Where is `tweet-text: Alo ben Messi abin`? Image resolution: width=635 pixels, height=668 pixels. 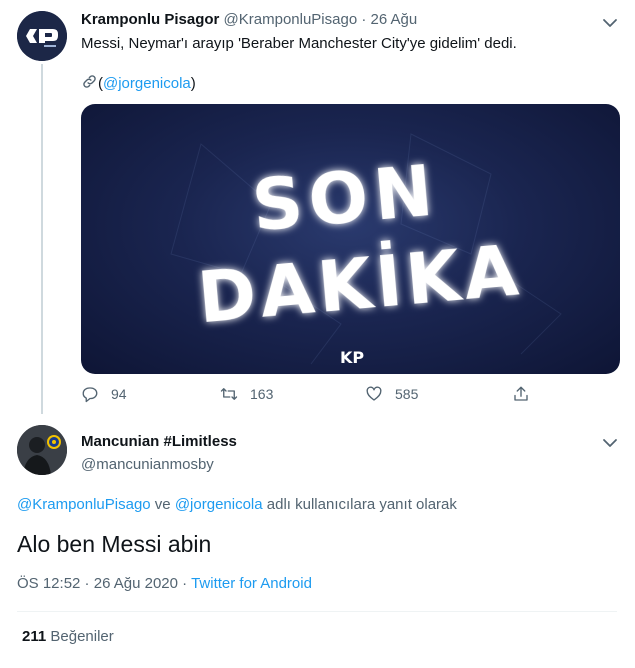
tweet-text: Alo ben Messi abin is located at coordinates (114, 544).